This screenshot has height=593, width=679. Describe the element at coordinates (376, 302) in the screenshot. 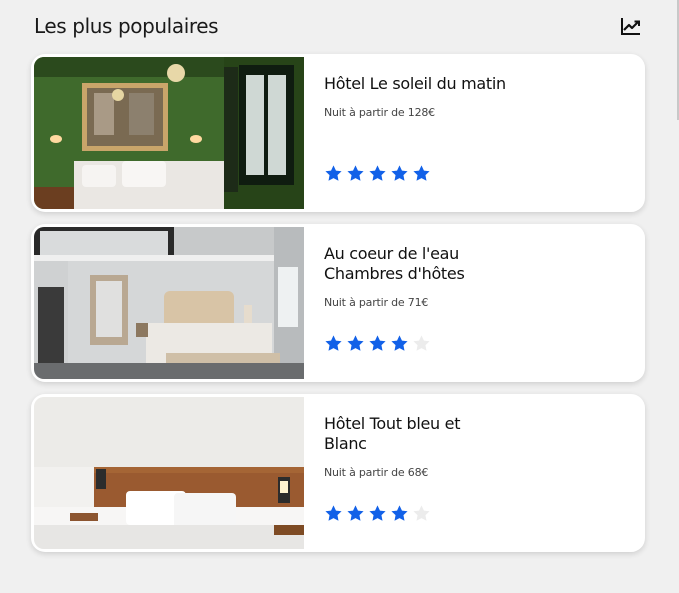

I see `hotel-price: Nuit à partir de 71€` at that location.